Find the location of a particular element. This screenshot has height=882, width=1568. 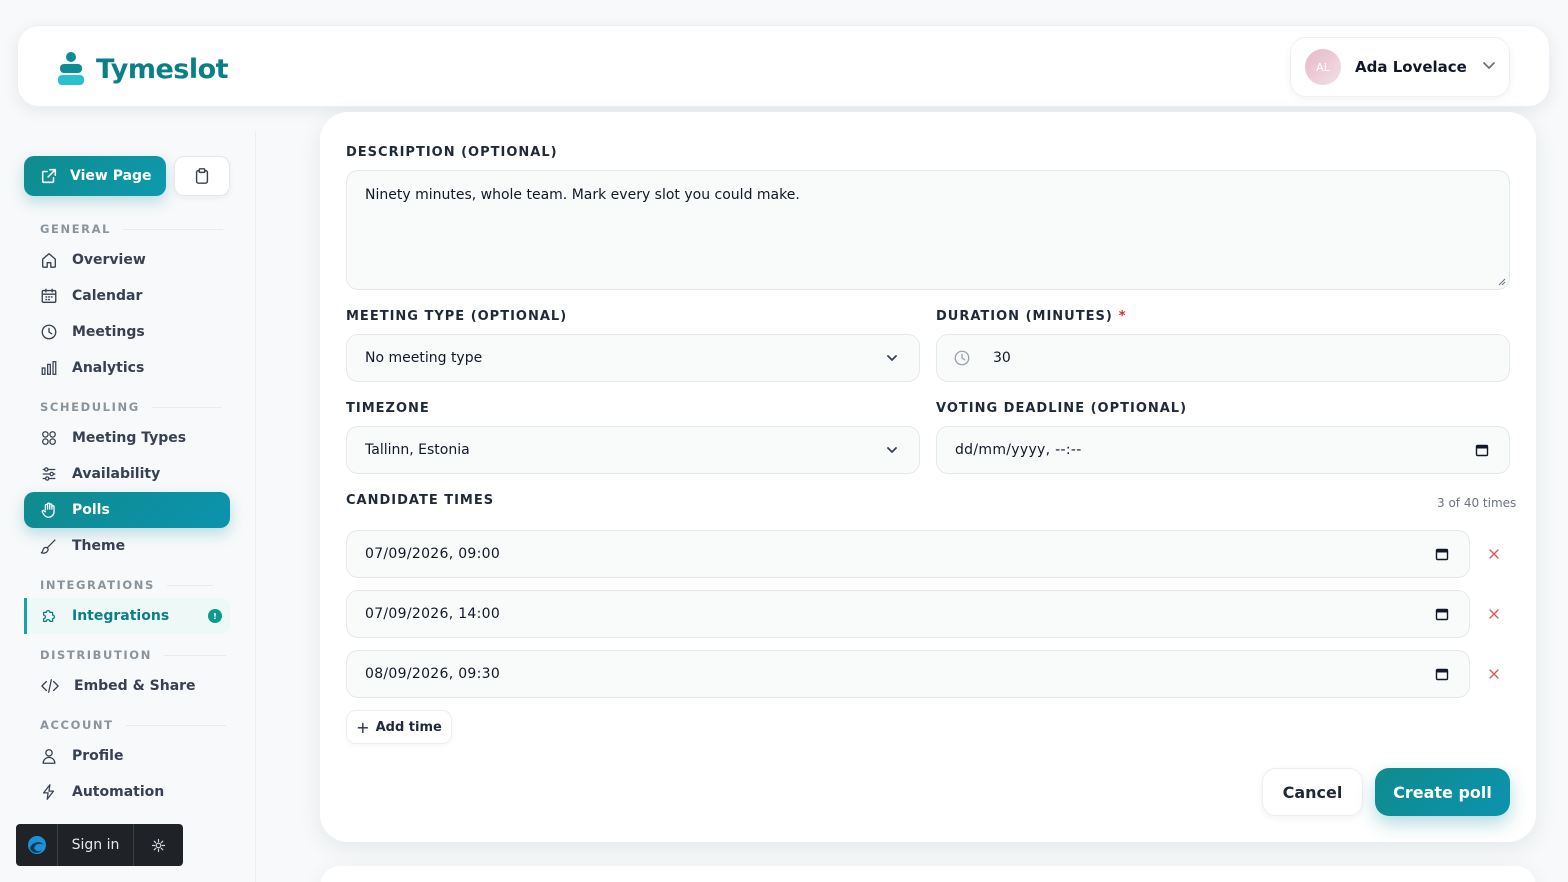

sidebar-item-polls: Polls is located at coordinates (127, 510).